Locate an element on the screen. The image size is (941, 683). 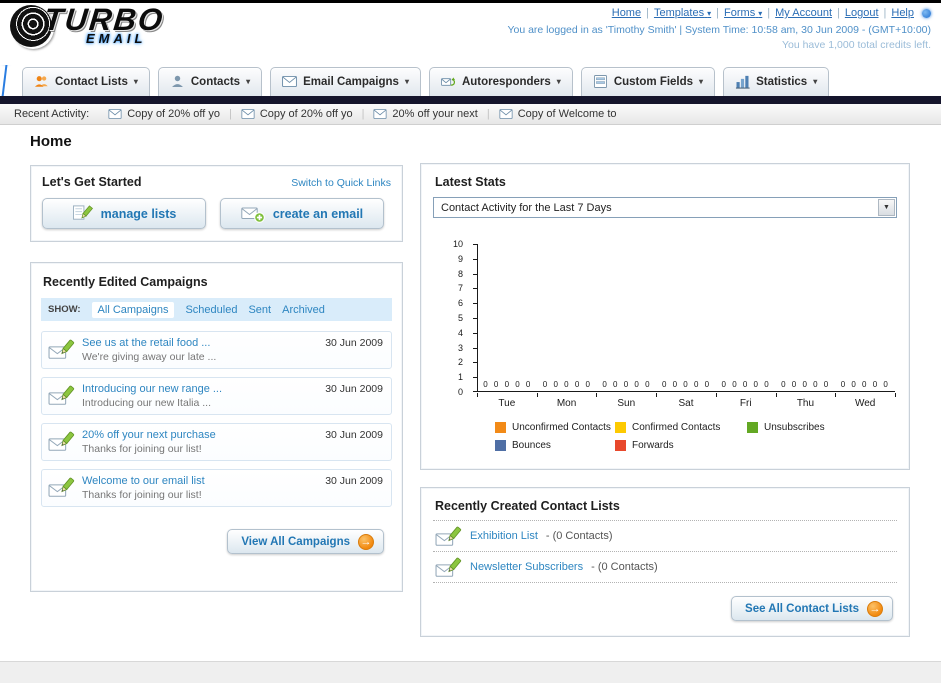
y-axis-tick-label: 0 is located at coordinates (460, 392).